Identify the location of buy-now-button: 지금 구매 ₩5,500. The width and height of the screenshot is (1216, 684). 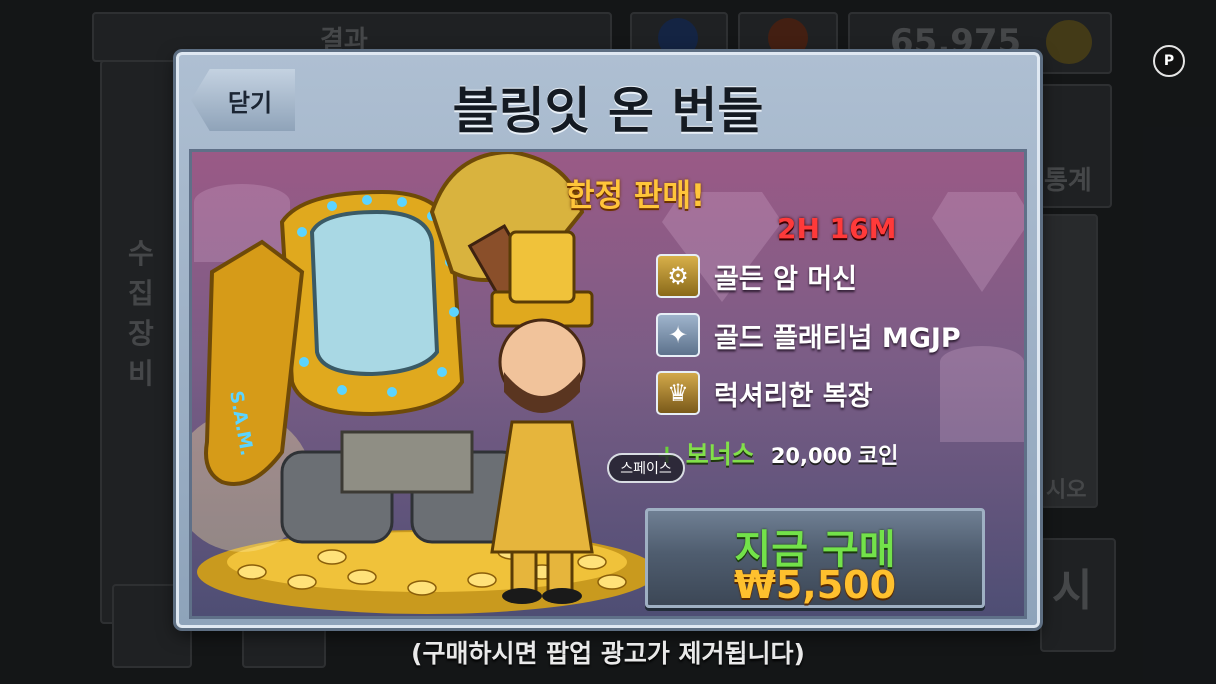
(815, 558).